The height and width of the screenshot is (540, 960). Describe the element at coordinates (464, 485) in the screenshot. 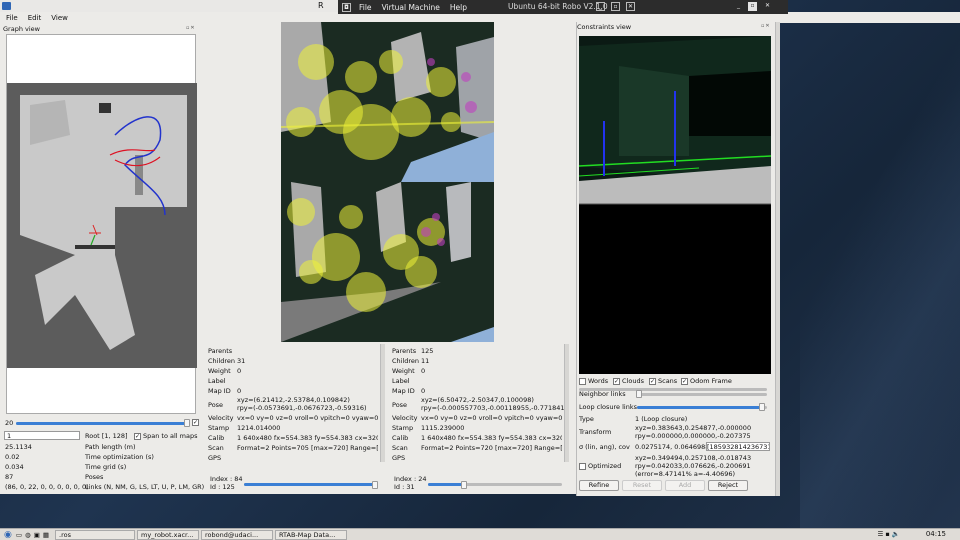

I see `index-right-handle` at that location.